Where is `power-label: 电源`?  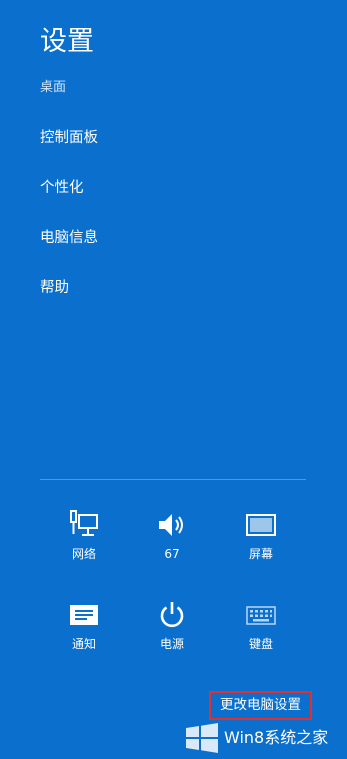 power-label: 电源 is located at coordinates (171, 644).